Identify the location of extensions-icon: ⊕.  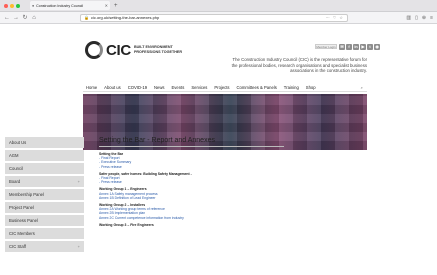
(424, 18).